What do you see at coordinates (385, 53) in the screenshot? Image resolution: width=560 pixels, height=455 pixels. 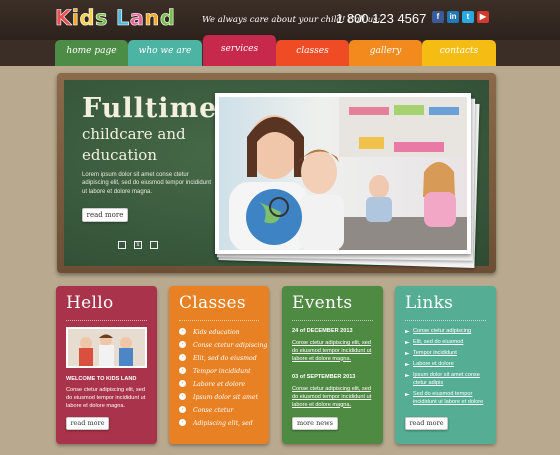 I see `tab-gallery: gallery` at bounding box center [385, 53].